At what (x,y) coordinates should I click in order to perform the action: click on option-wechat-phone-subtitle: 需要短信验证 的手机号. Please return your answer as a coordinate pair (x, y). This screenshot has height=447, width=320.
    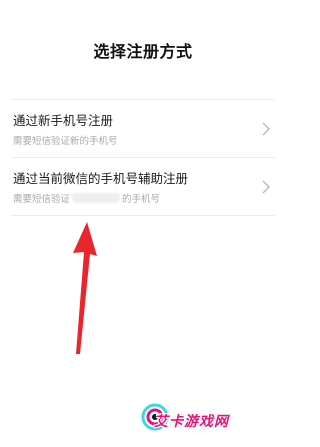
    Looking at the image, I should click on (86, 198).